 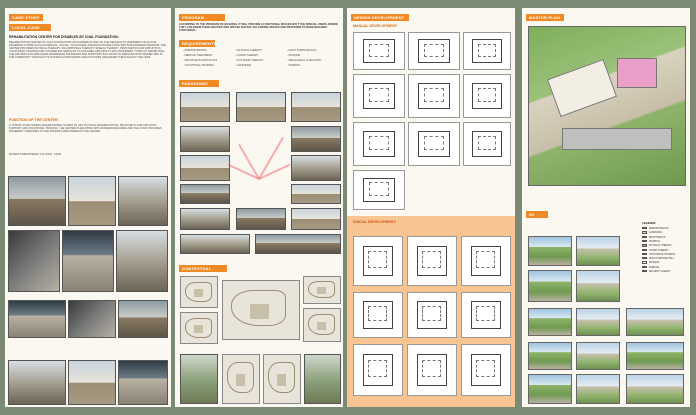 I want to click on legend-label: SECURITY & MECH, so click(x=660, y=271).